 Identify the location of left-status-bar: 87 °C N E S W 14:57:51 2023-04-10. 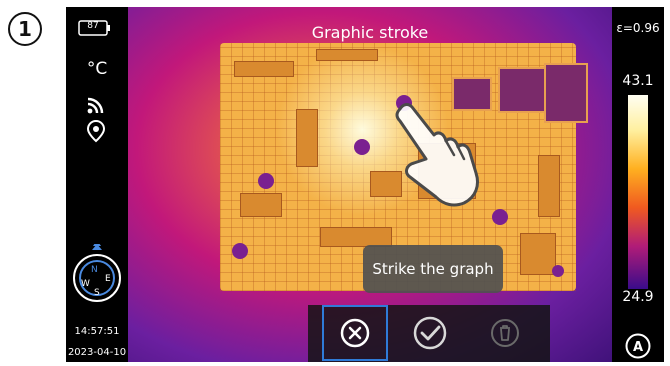
(97, 184).